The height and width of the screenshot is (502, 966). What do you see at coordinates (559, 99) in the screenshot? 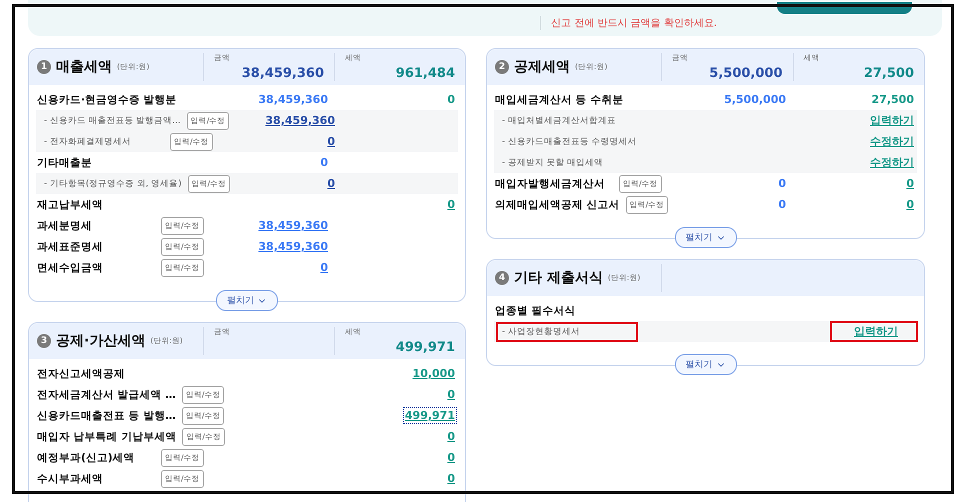
I see `row-label: 매입세금계산서 등 수취분` at bounding box center [559, 99].